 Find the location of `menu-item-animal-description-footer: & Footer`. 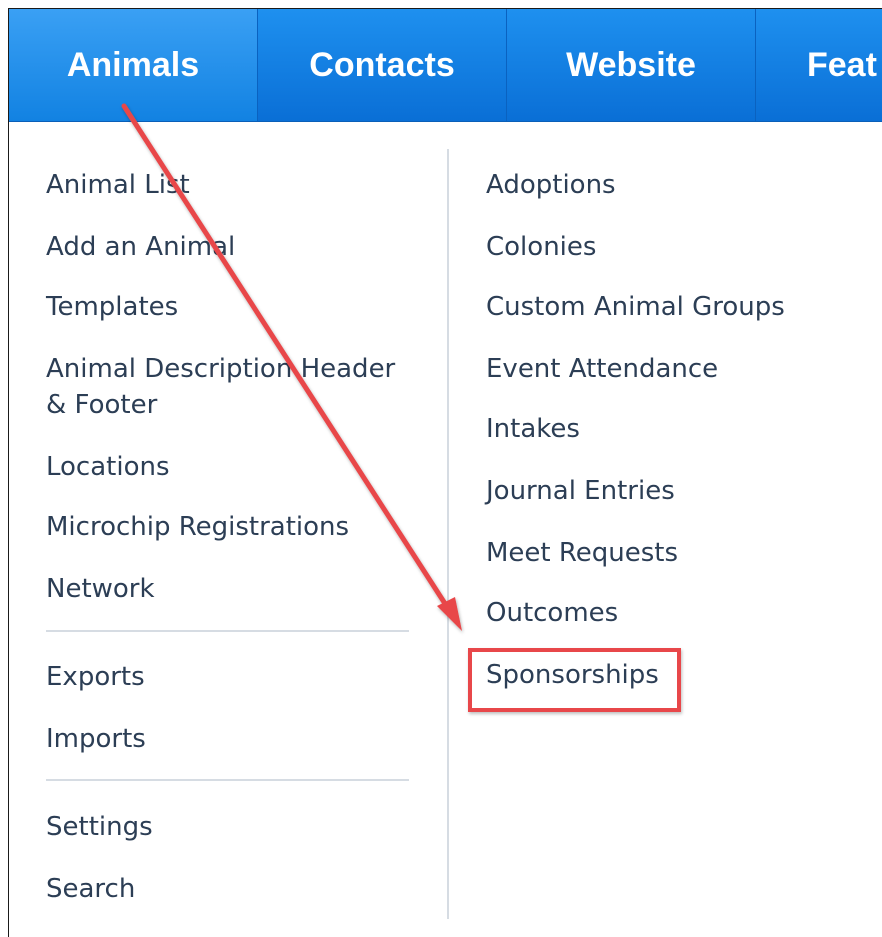

menu-item-animal-description-footer: & Footer is located at coordinates (101, 405).